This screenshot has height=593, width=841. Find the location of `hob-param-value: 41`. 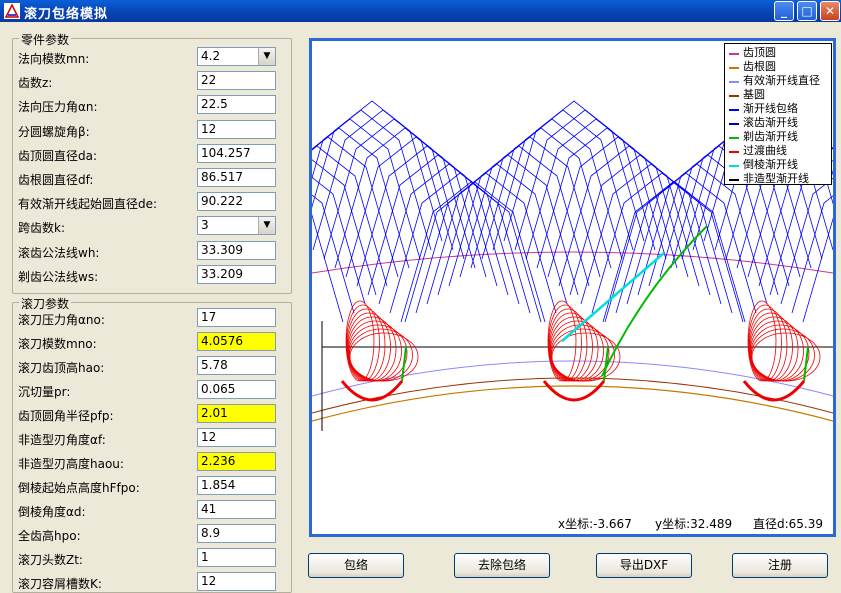

hob-param-value: 41 is located at coordinates (209, 509).